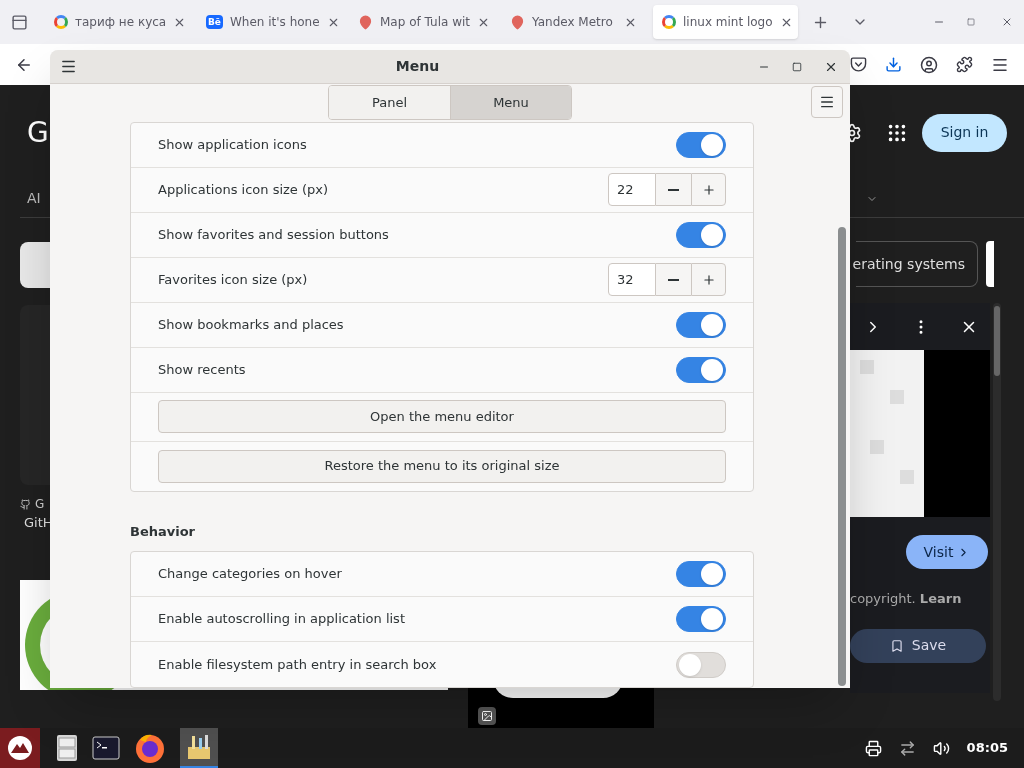 The image size is (1024, 768). I want to click on bookmark-icon, so click(896, 645).